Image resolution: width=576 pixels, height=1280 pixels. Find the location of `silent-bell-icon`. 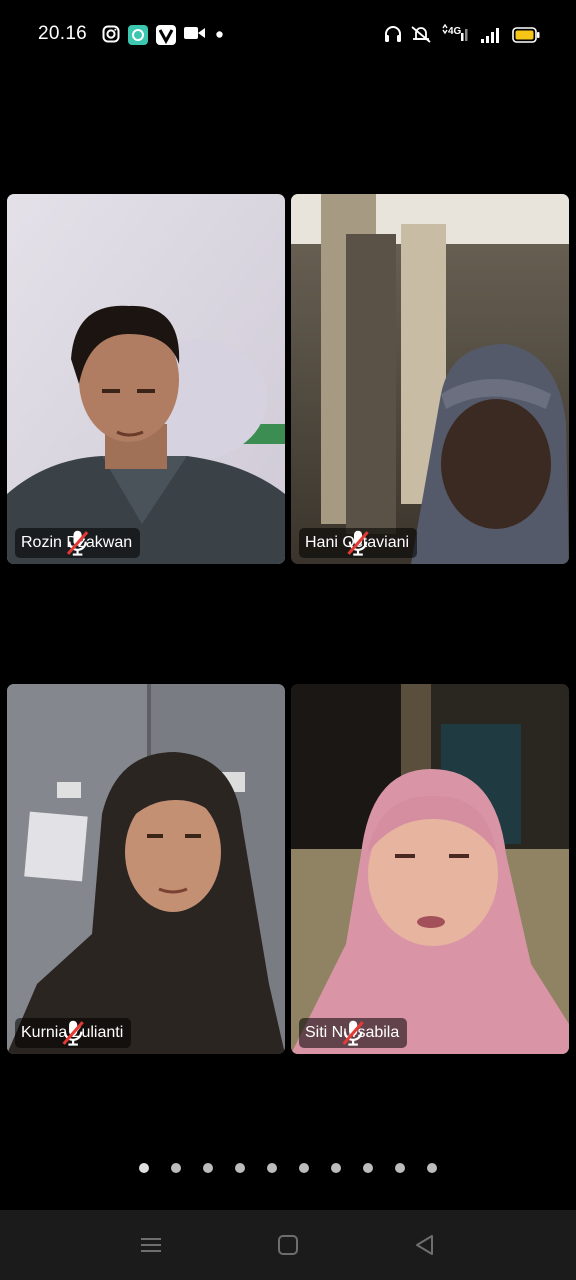

silent-bell-icon is located at coordinates (421, 34).